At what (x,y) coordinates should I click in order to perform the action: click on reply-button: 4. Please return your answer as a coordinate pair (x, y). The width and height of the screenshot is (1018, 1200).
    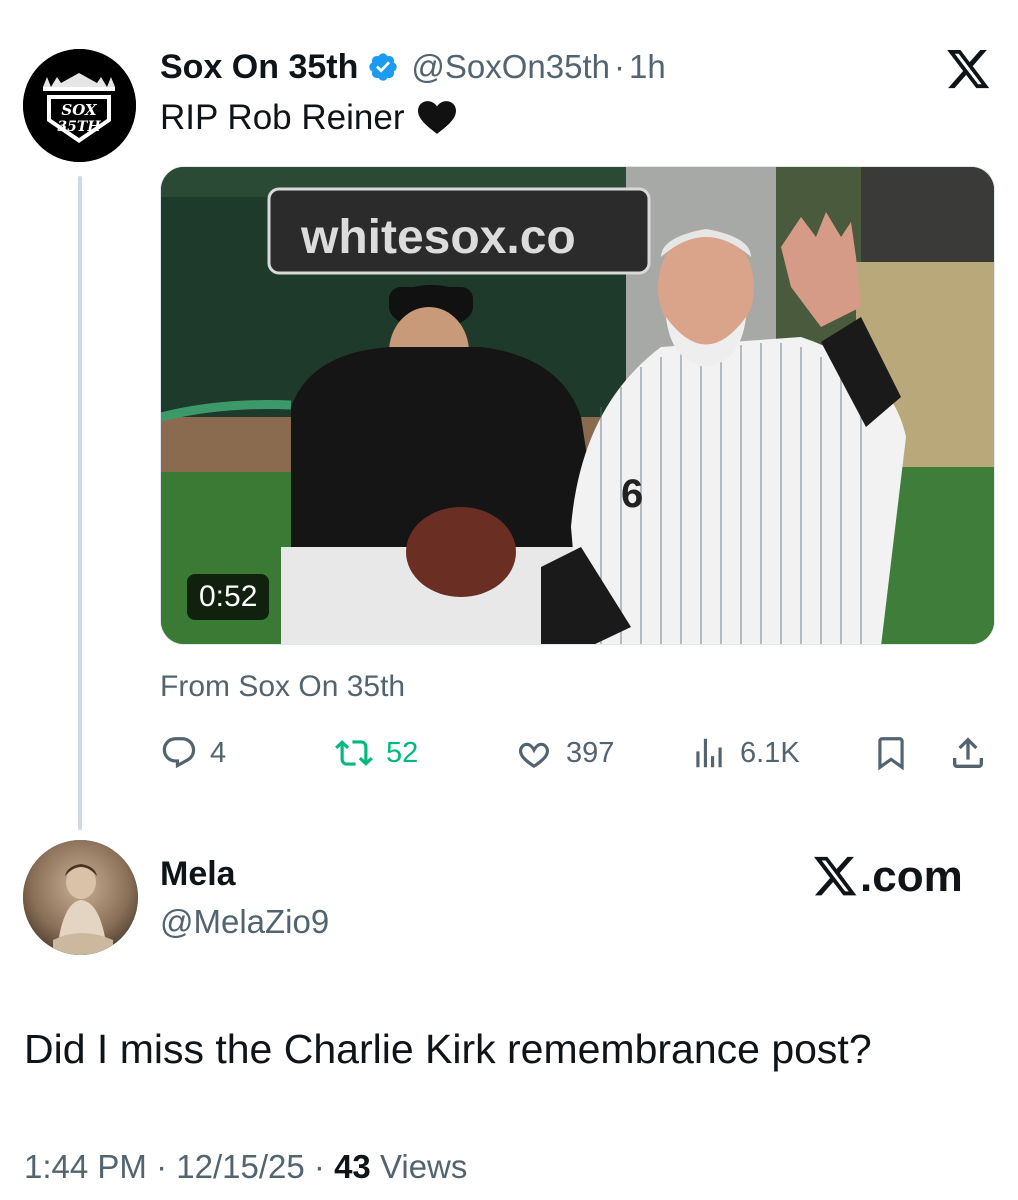
    Looking at the image, I should click on (193, 753).